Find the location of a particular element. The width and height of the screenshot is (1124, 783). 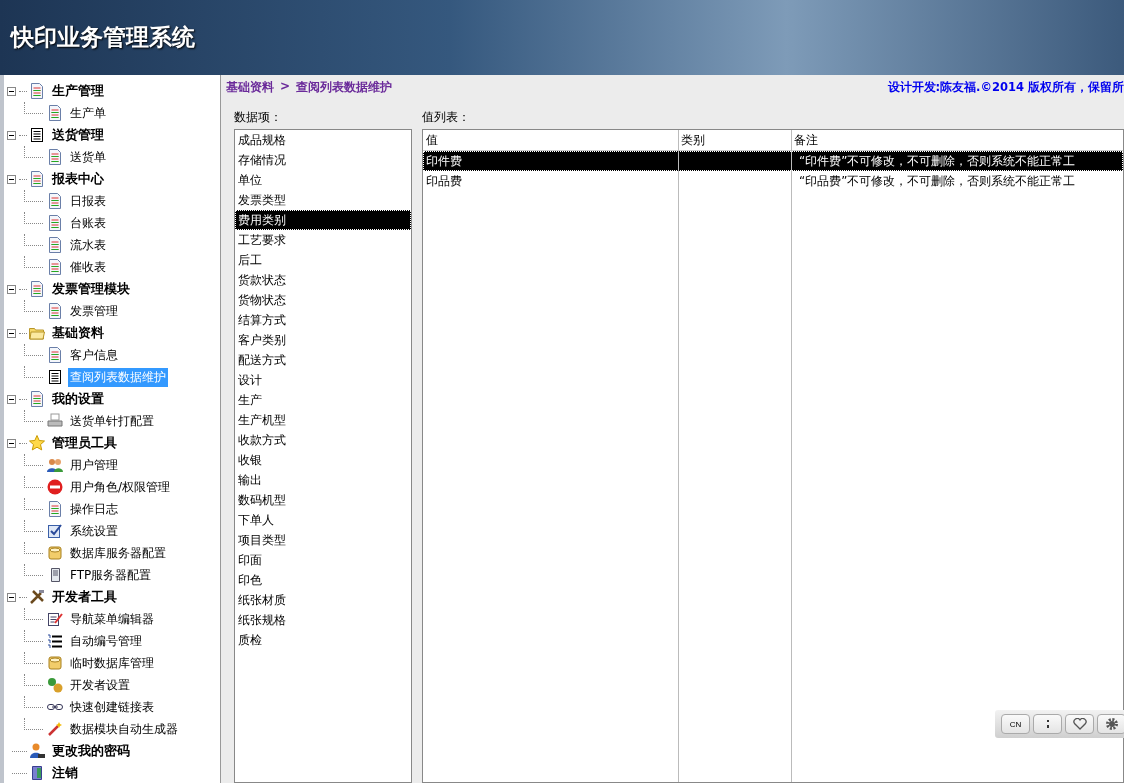

favorite-button is located at coordinates (1079, 724).